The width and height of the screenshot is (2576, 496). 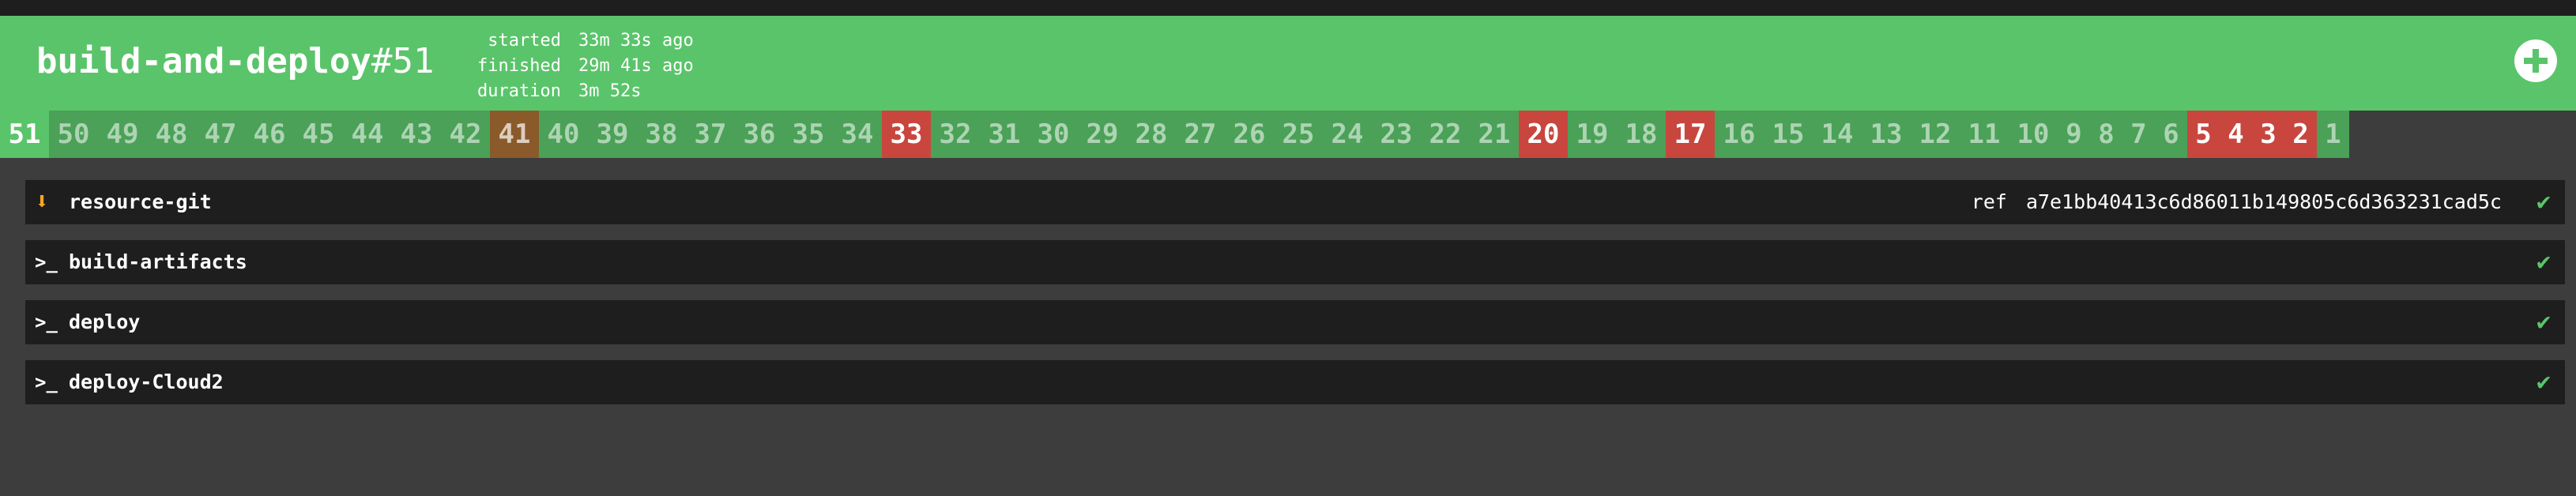 I want to click on build-tab-14: 14, so click(x=1837, y=134).